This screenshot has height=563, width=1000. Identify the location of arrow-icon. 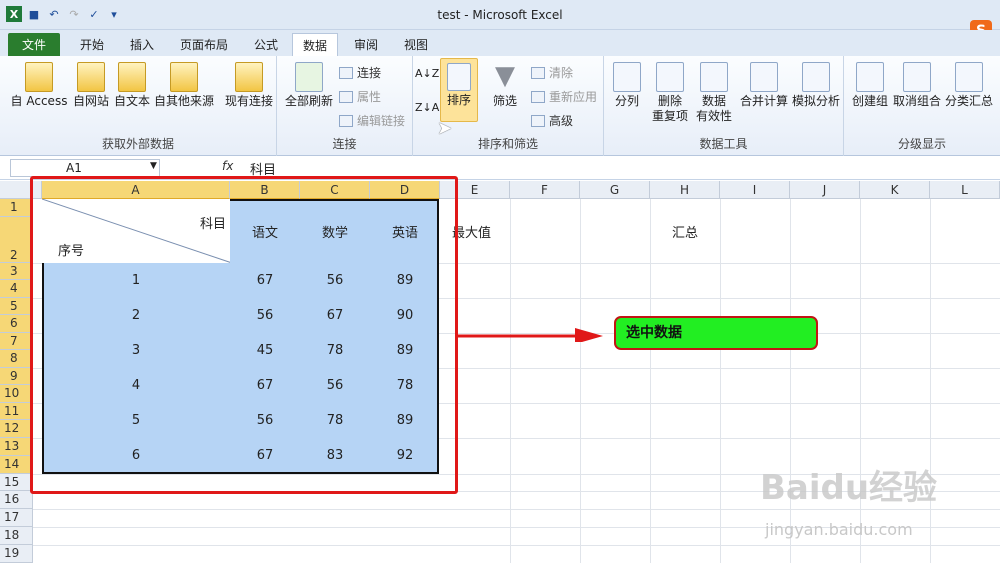
(530, 335).